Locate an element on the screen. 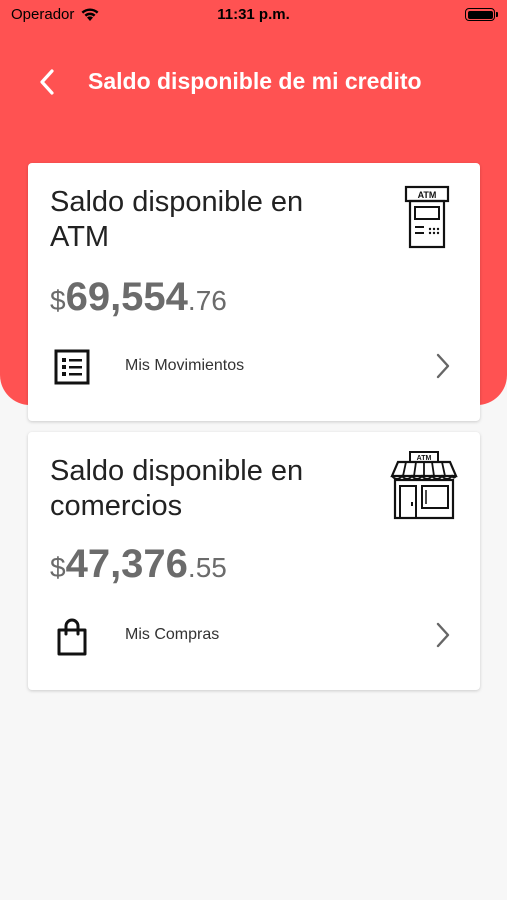  atm-icon-label: ATM is located at coordinates (427, 195).